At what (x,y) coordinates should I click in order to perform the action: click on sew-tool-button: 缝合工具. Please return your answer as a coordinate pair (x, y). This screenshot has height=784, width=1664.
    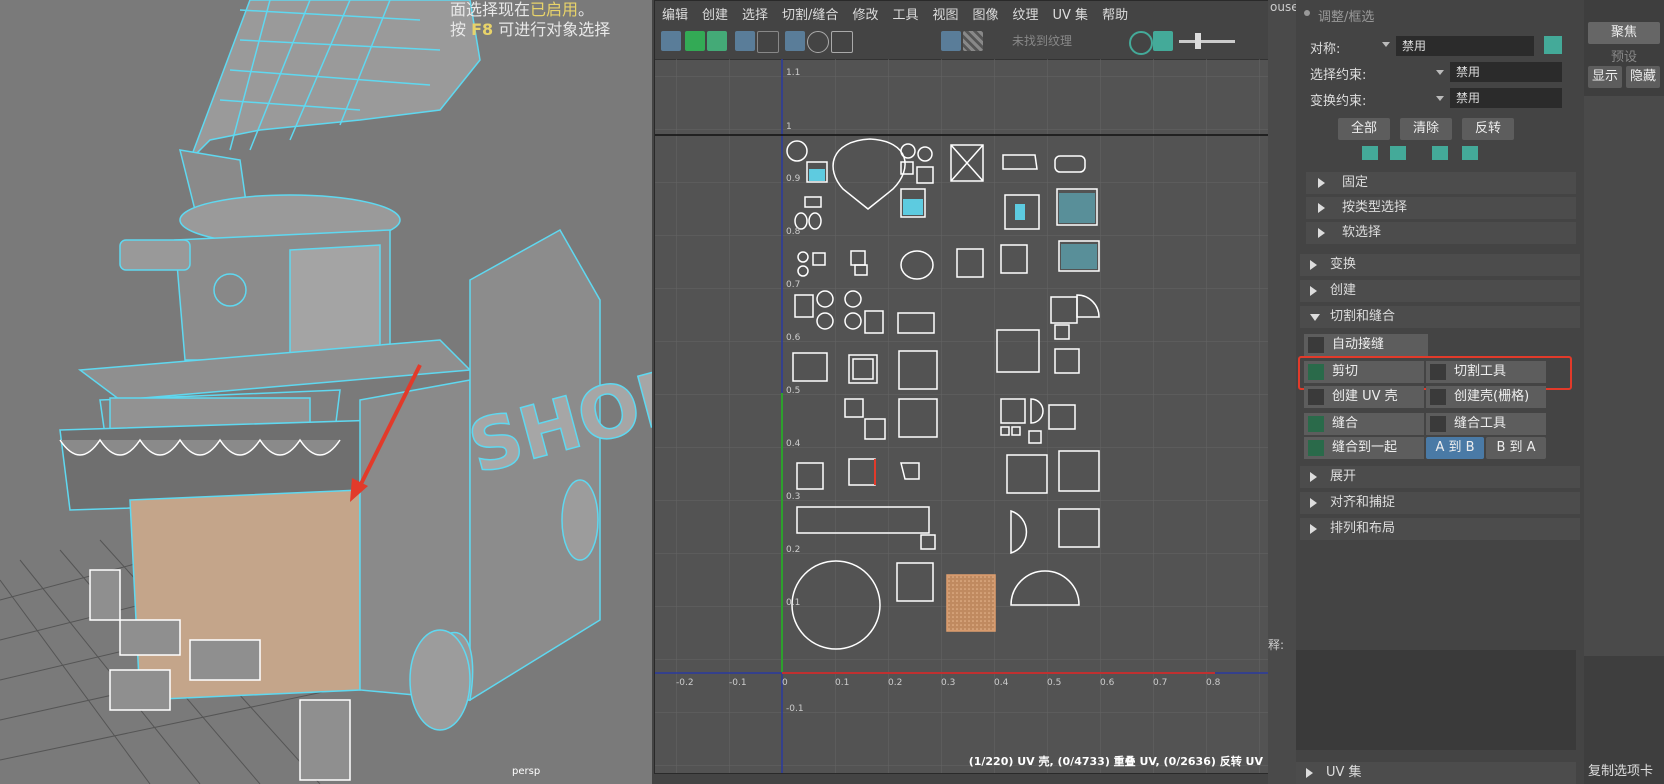
    Looking at the image, I should click on (1486, 424).